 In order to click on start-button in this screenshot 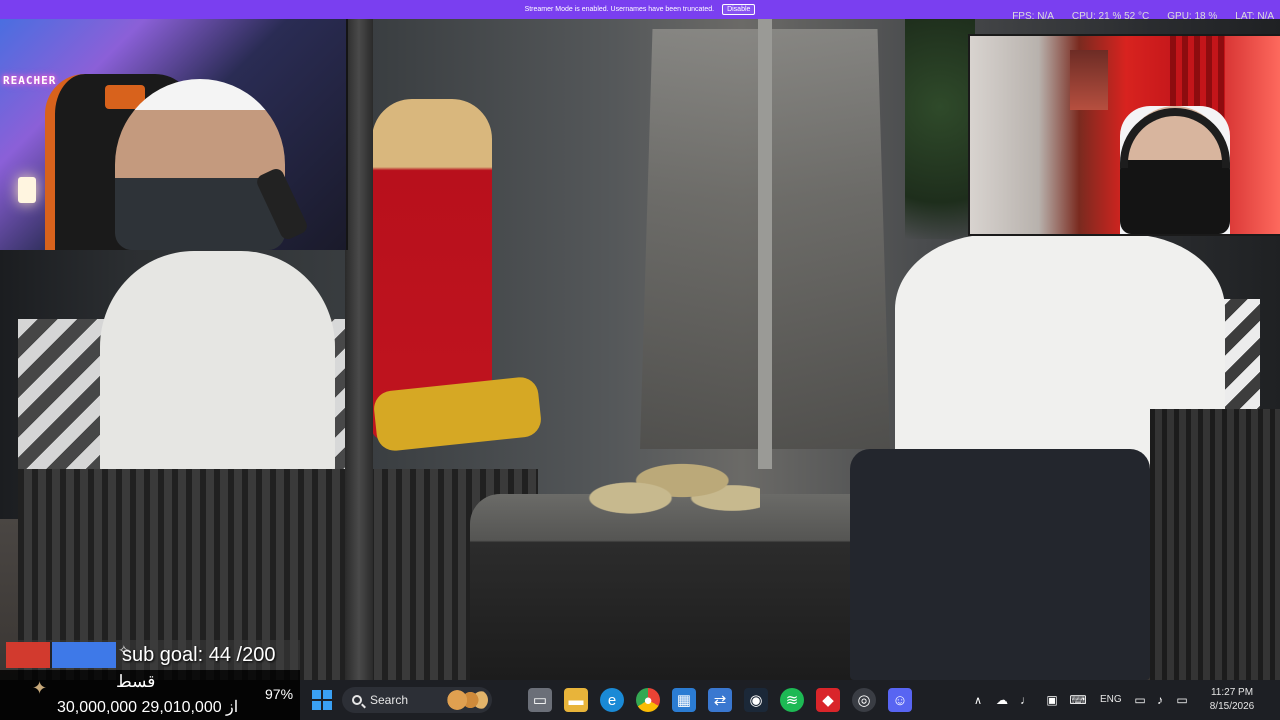, I will do `click(322, 700)`.